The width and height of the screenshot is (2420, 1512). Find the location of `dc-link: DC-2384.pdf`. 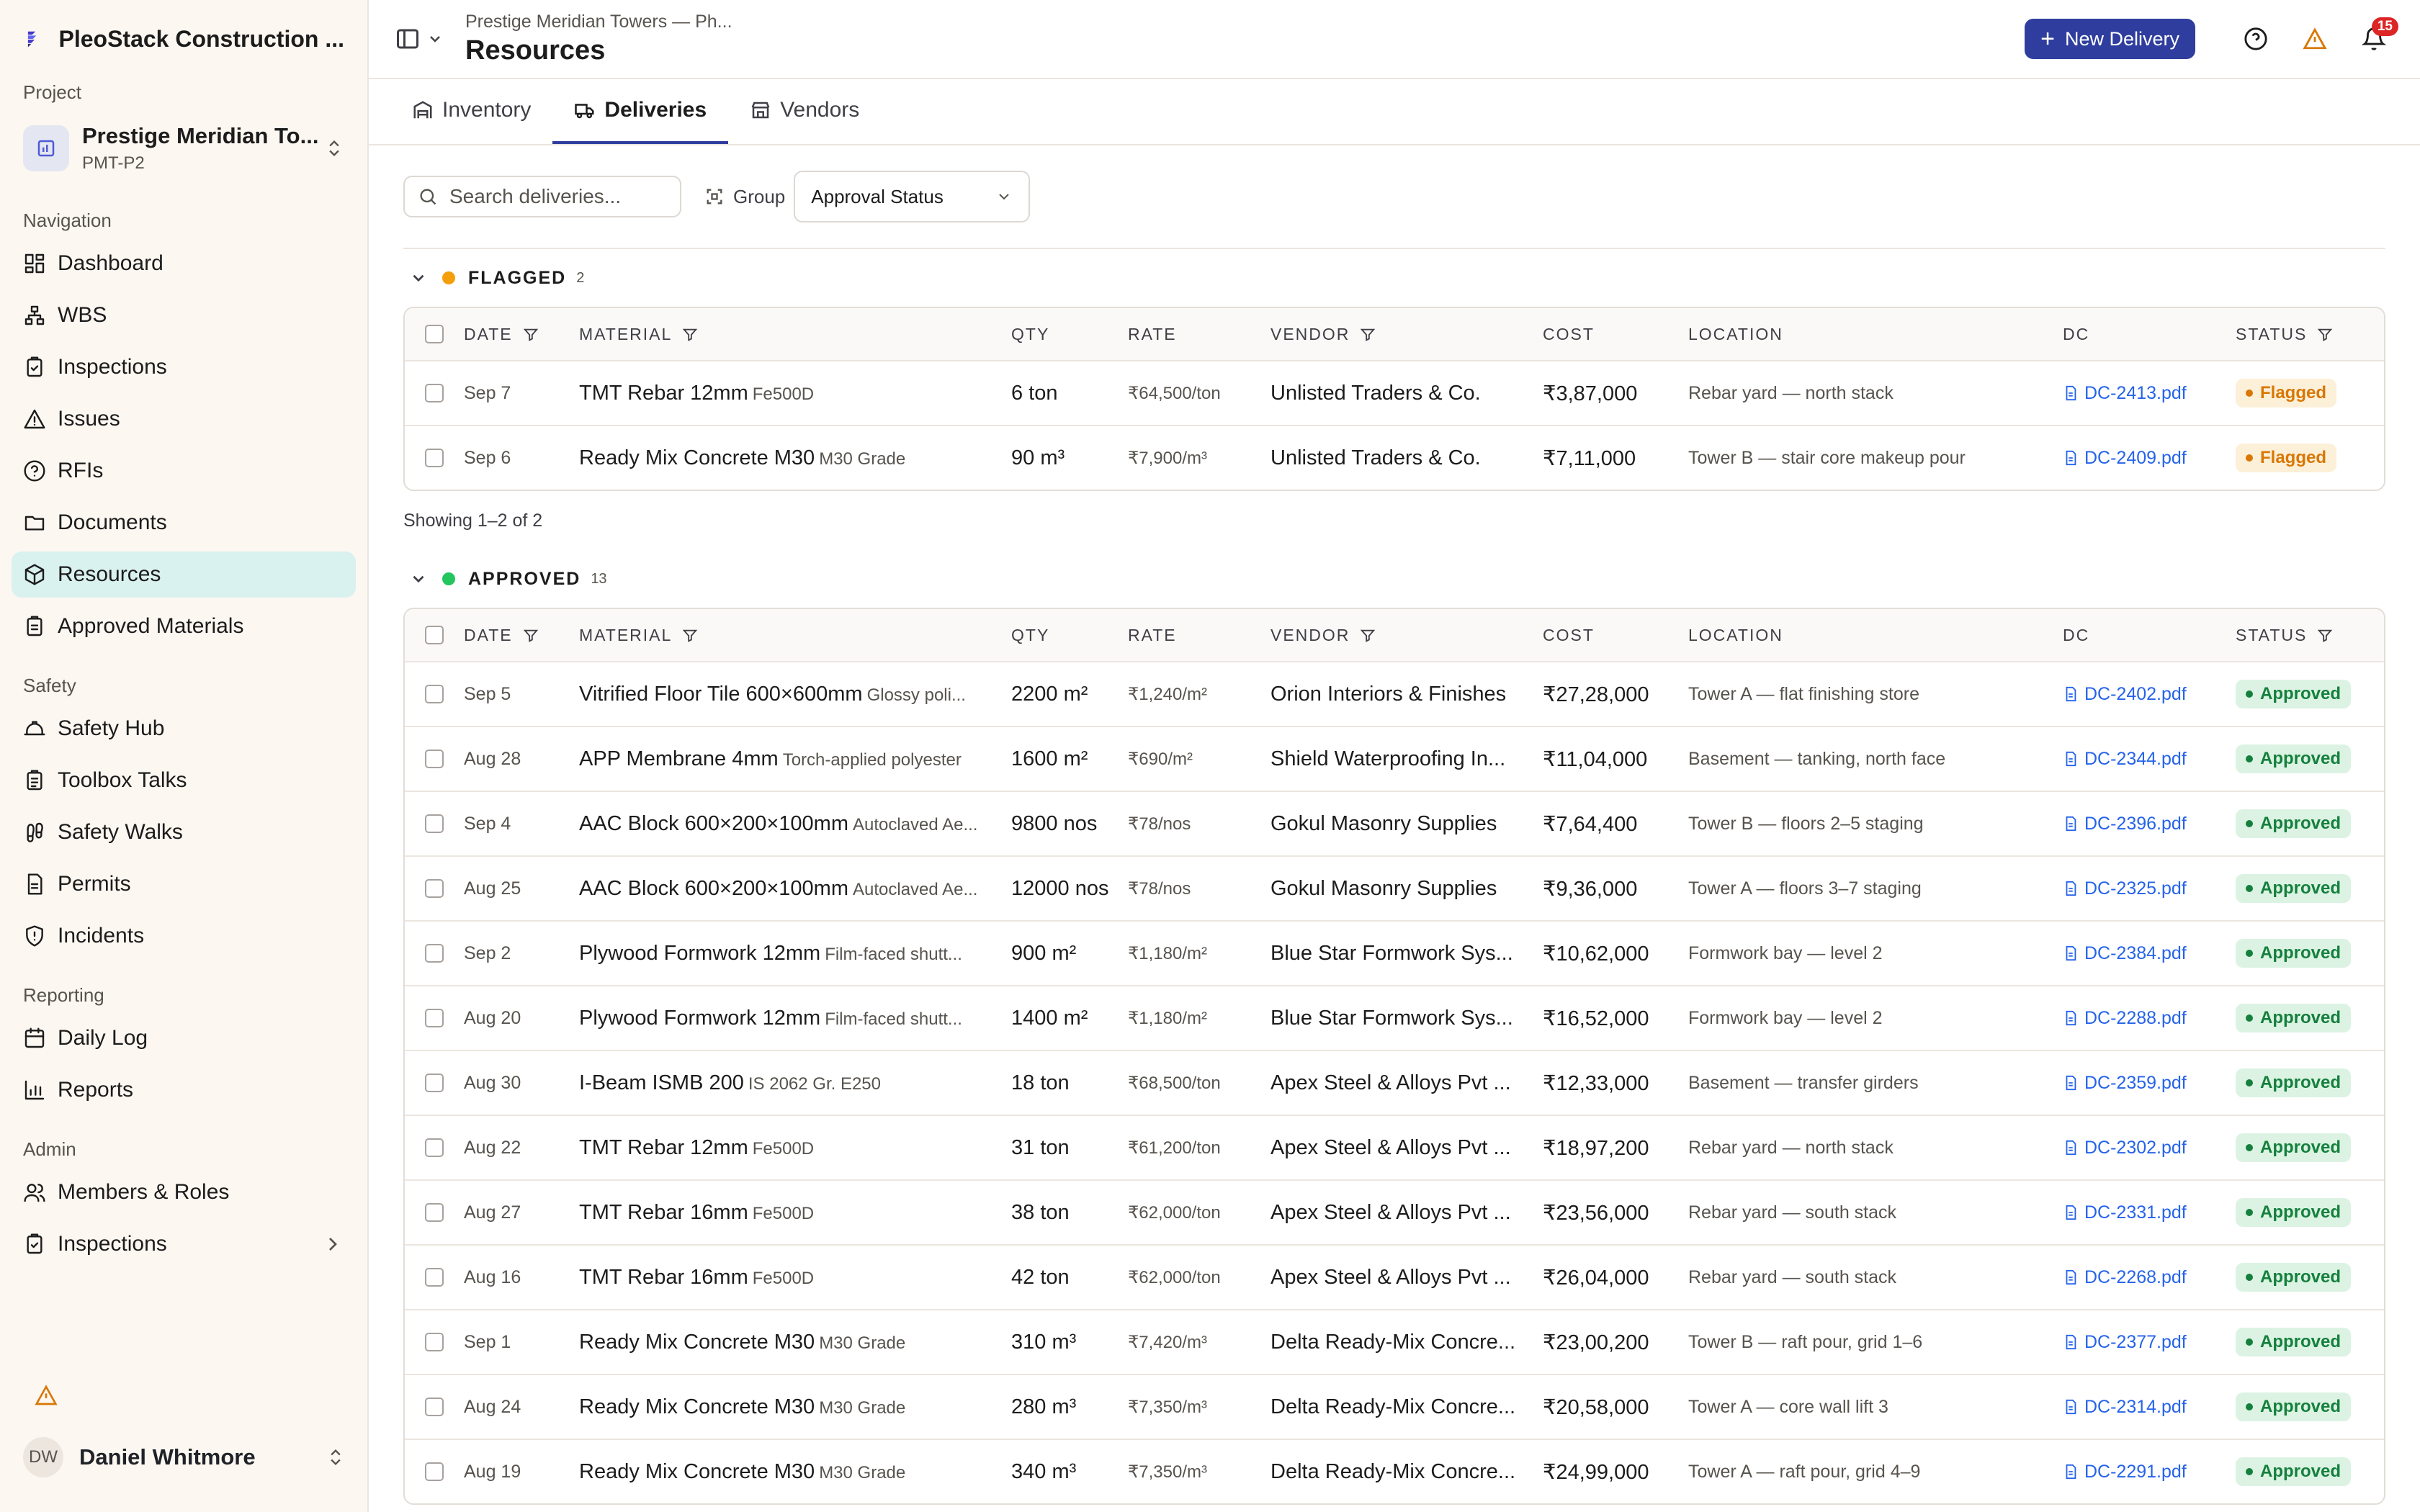

dc-link: DC-2384.pdf is located at coordinates (2149, 953).